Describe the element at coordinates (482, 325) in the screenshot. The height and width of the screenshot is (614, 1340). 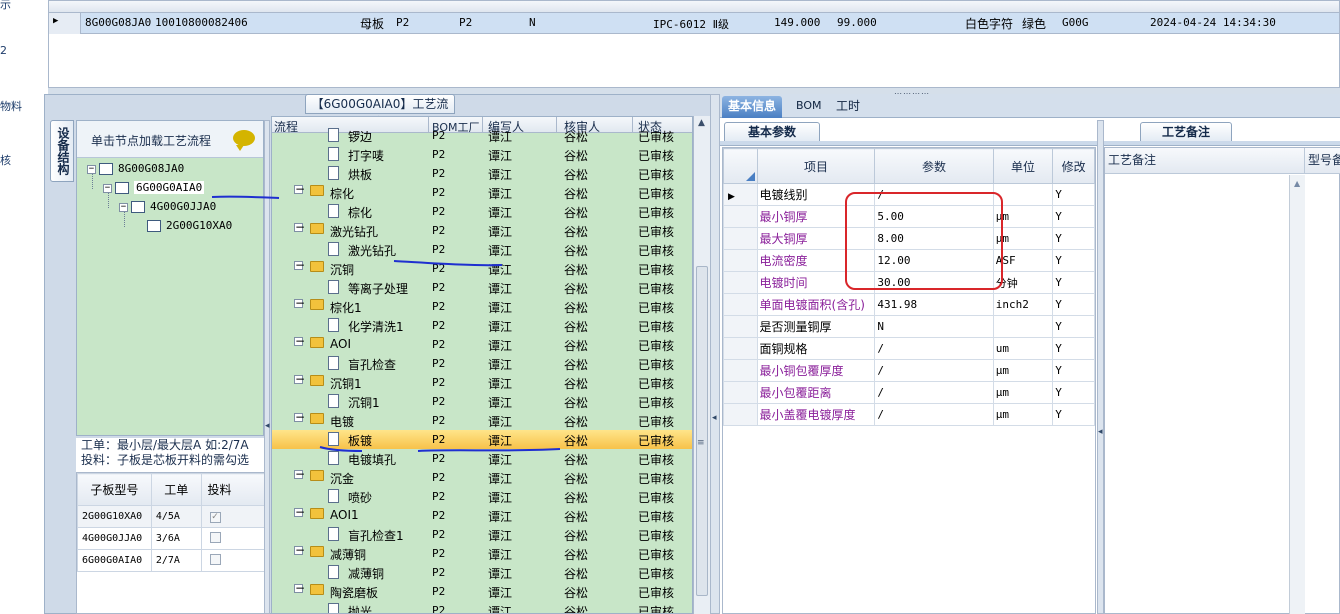
I see `table-row: 化学清洗1 P2 谭江 谷松 已审核` at that location.